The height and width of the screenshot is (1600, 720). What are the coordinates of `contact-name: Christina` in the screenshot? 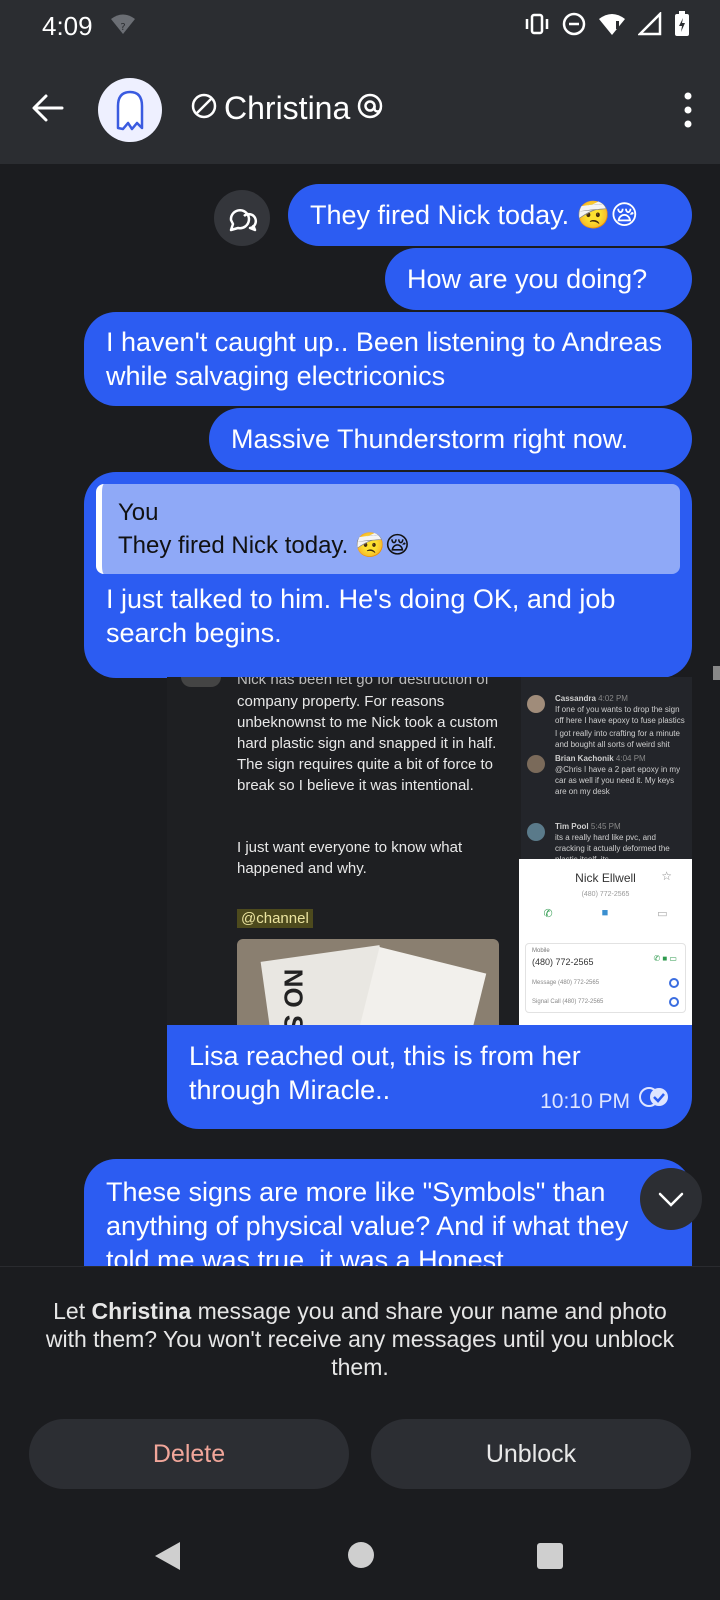 It's located at (287, 108).